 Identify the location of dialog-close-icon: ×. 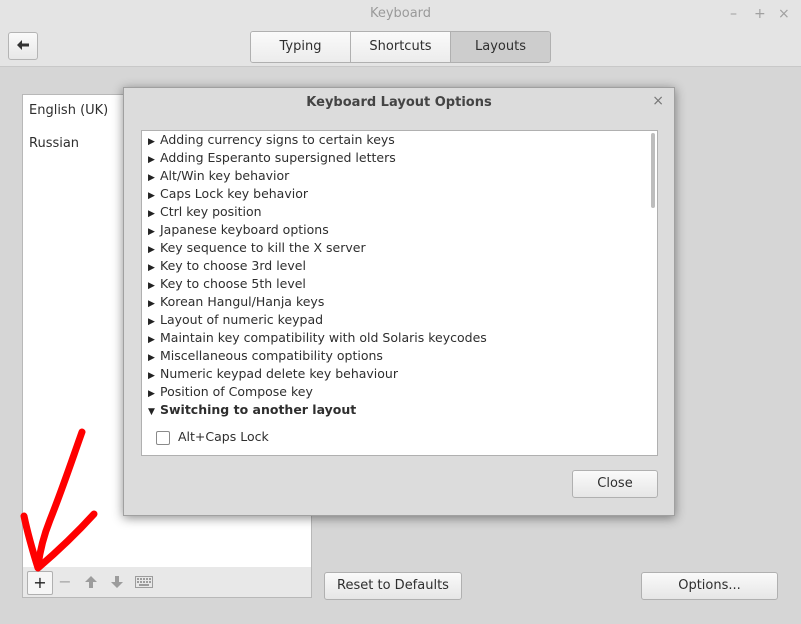
(658, 101).